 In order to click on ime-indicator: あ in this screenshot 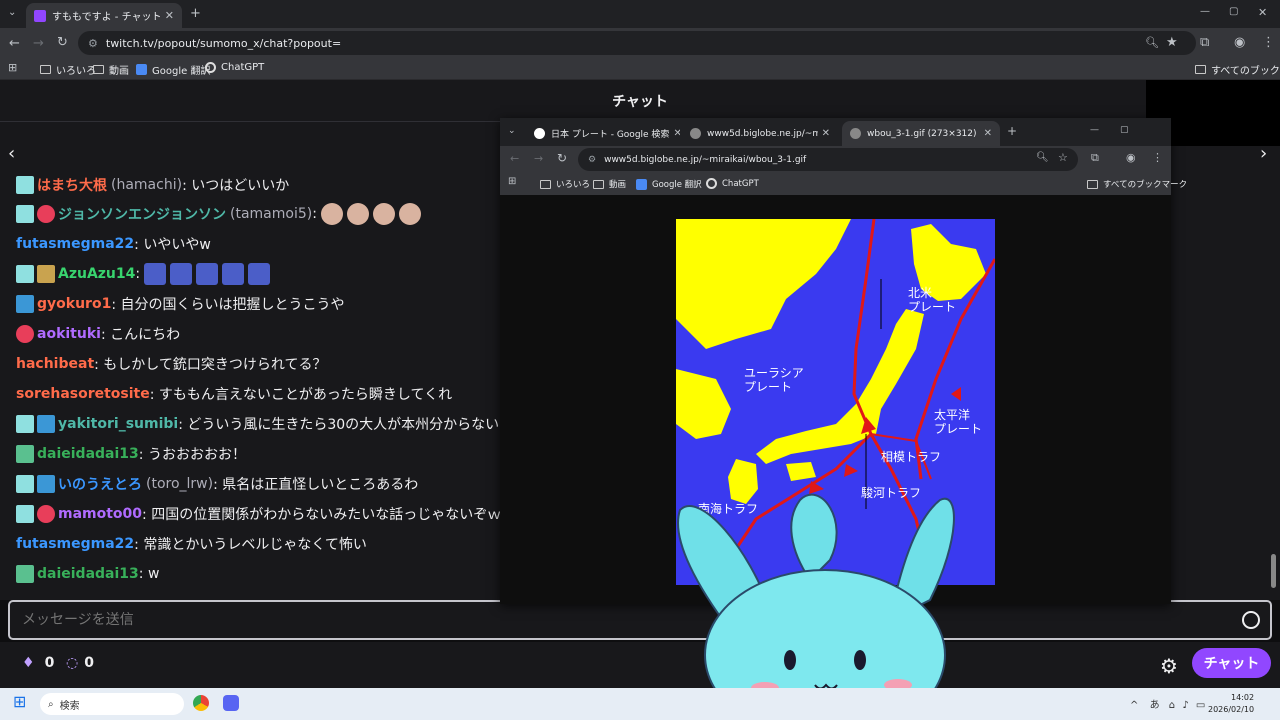, I will do `click(1155, 705)`.